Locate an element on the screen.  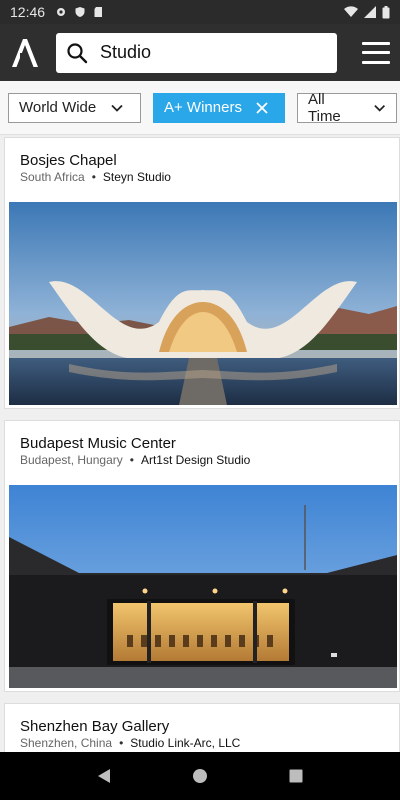
winners-filter-chip: A+ Winners is located at coordinates (219, 107).